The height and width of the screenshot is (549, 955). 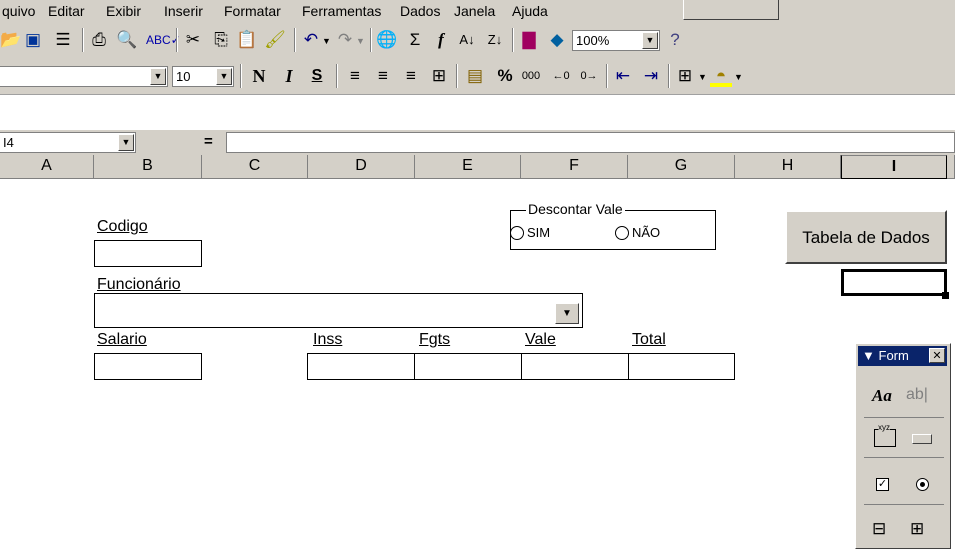 What do you see at coordinates (148, 253) in the screenshot?
I see `codigo-field` at bounding box center [148, 253].